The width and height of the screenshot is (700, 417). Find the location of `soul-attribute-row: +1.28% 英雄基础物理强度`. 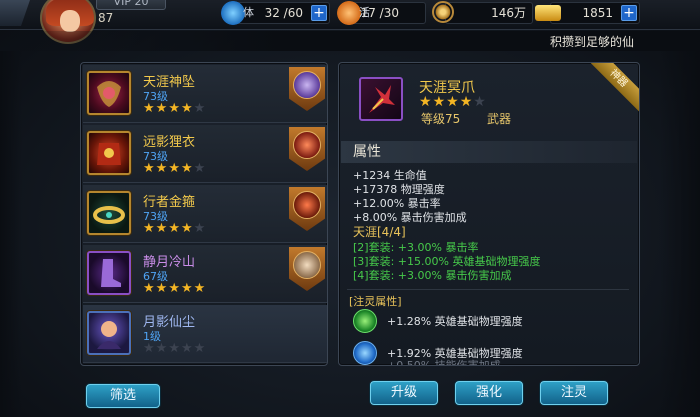

soul-attribute-row: +1.28% 英雄基础物理强度 is located at coordinates (489, 322).